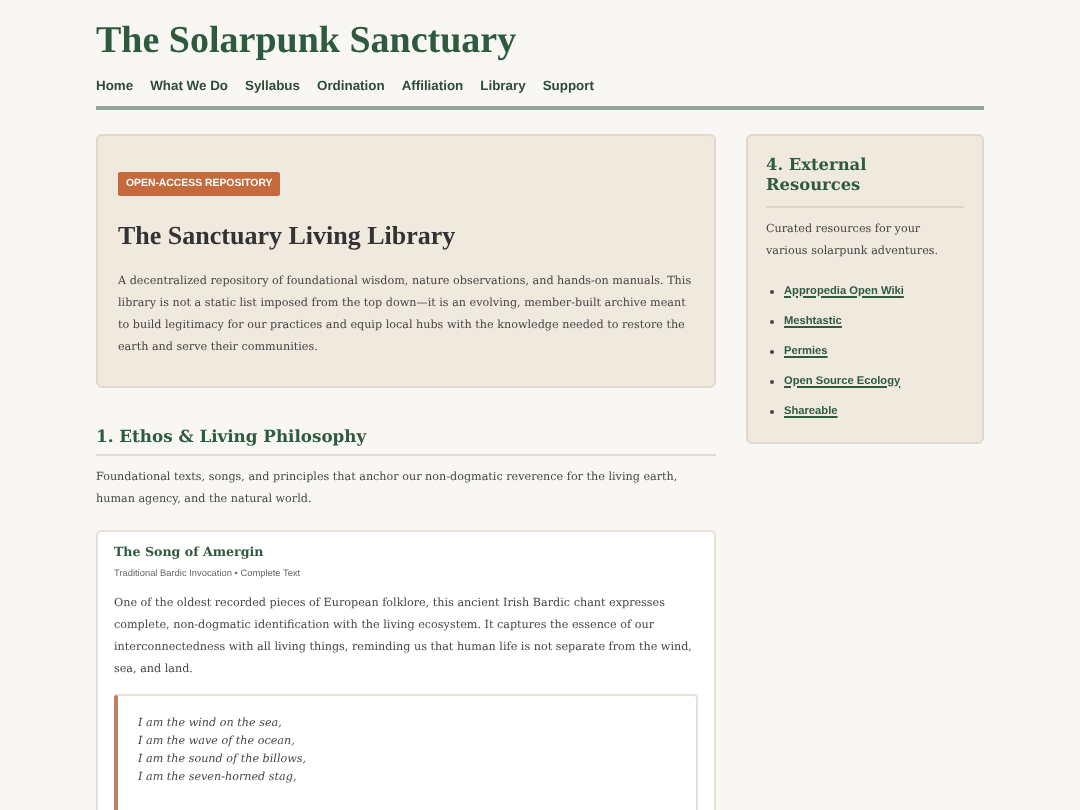 The width and height of the screenshot is (1080, 810). I want to click on sidebar-heading: 4. External Resources, so click(865, 181).